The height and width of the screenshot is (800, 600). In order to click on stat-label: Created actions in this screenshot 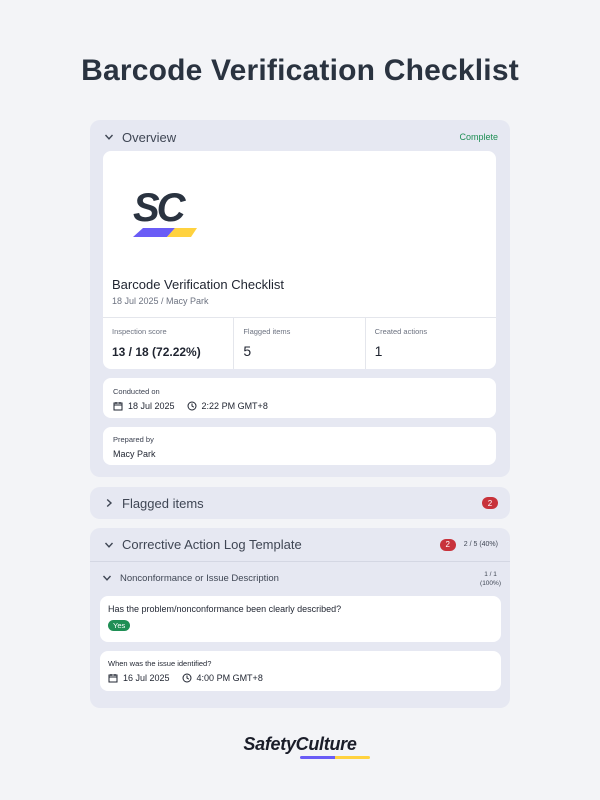, I will do `click(401, 331)`.